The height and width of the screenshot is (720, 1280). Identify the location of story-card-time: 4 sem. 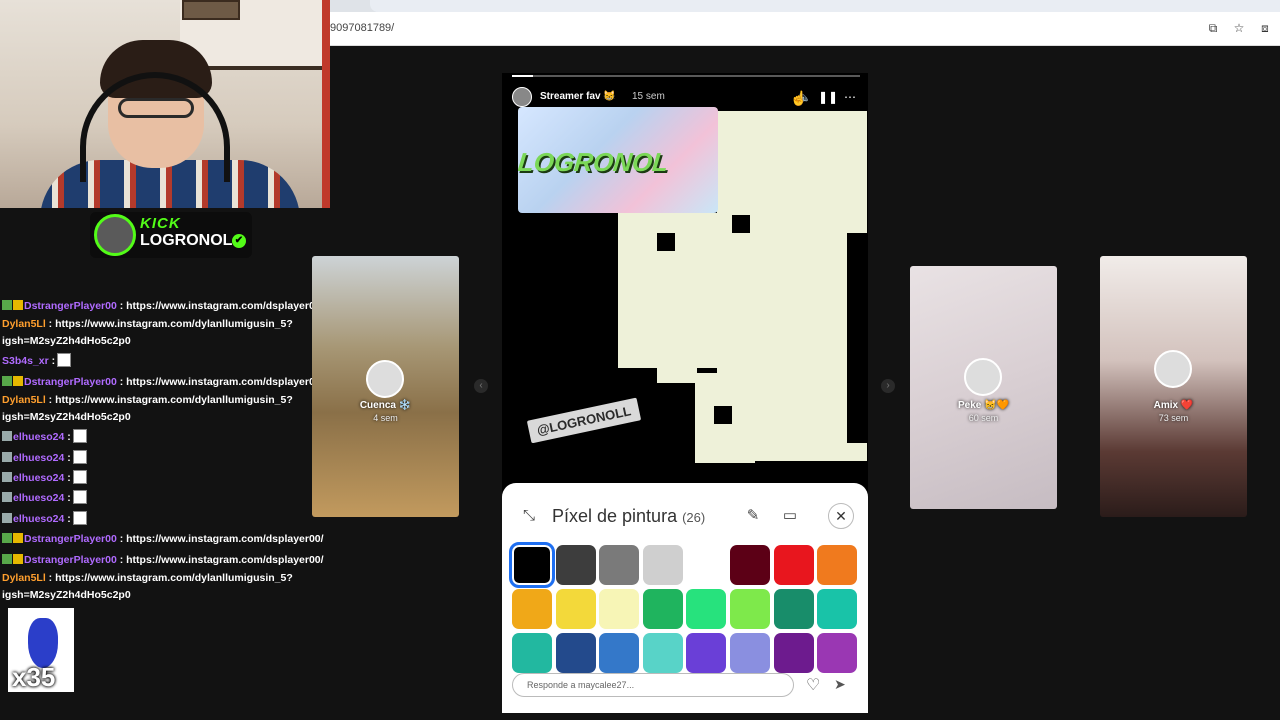
(385, 418).